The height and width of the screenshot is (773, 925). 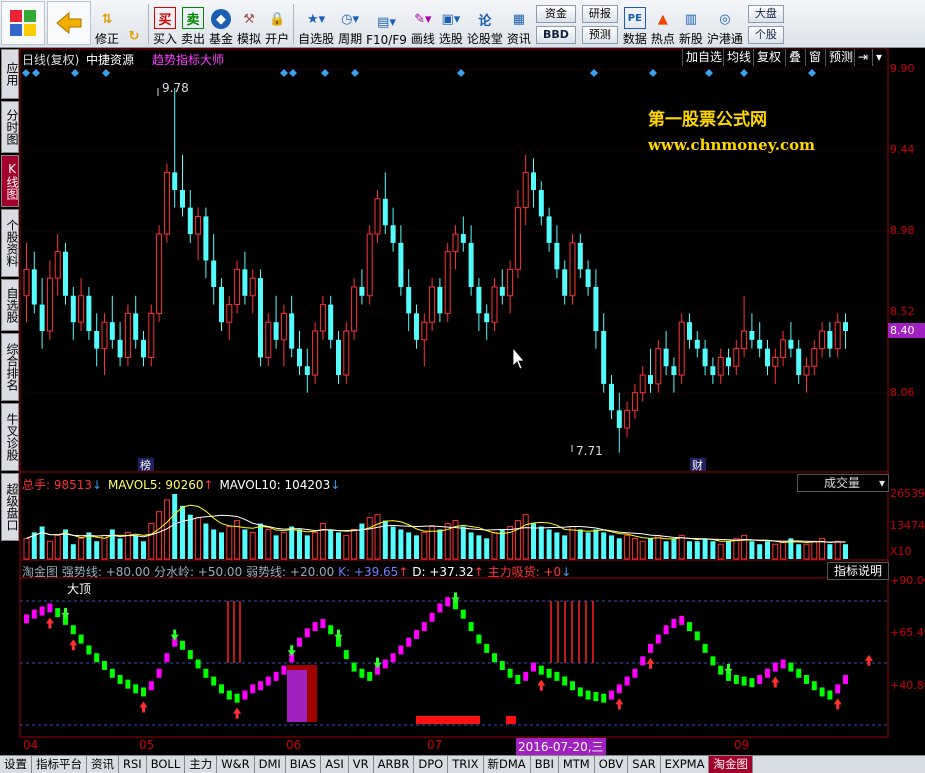 I want to click on bottom-tab-item: DPO, so click(x=431, y=764).